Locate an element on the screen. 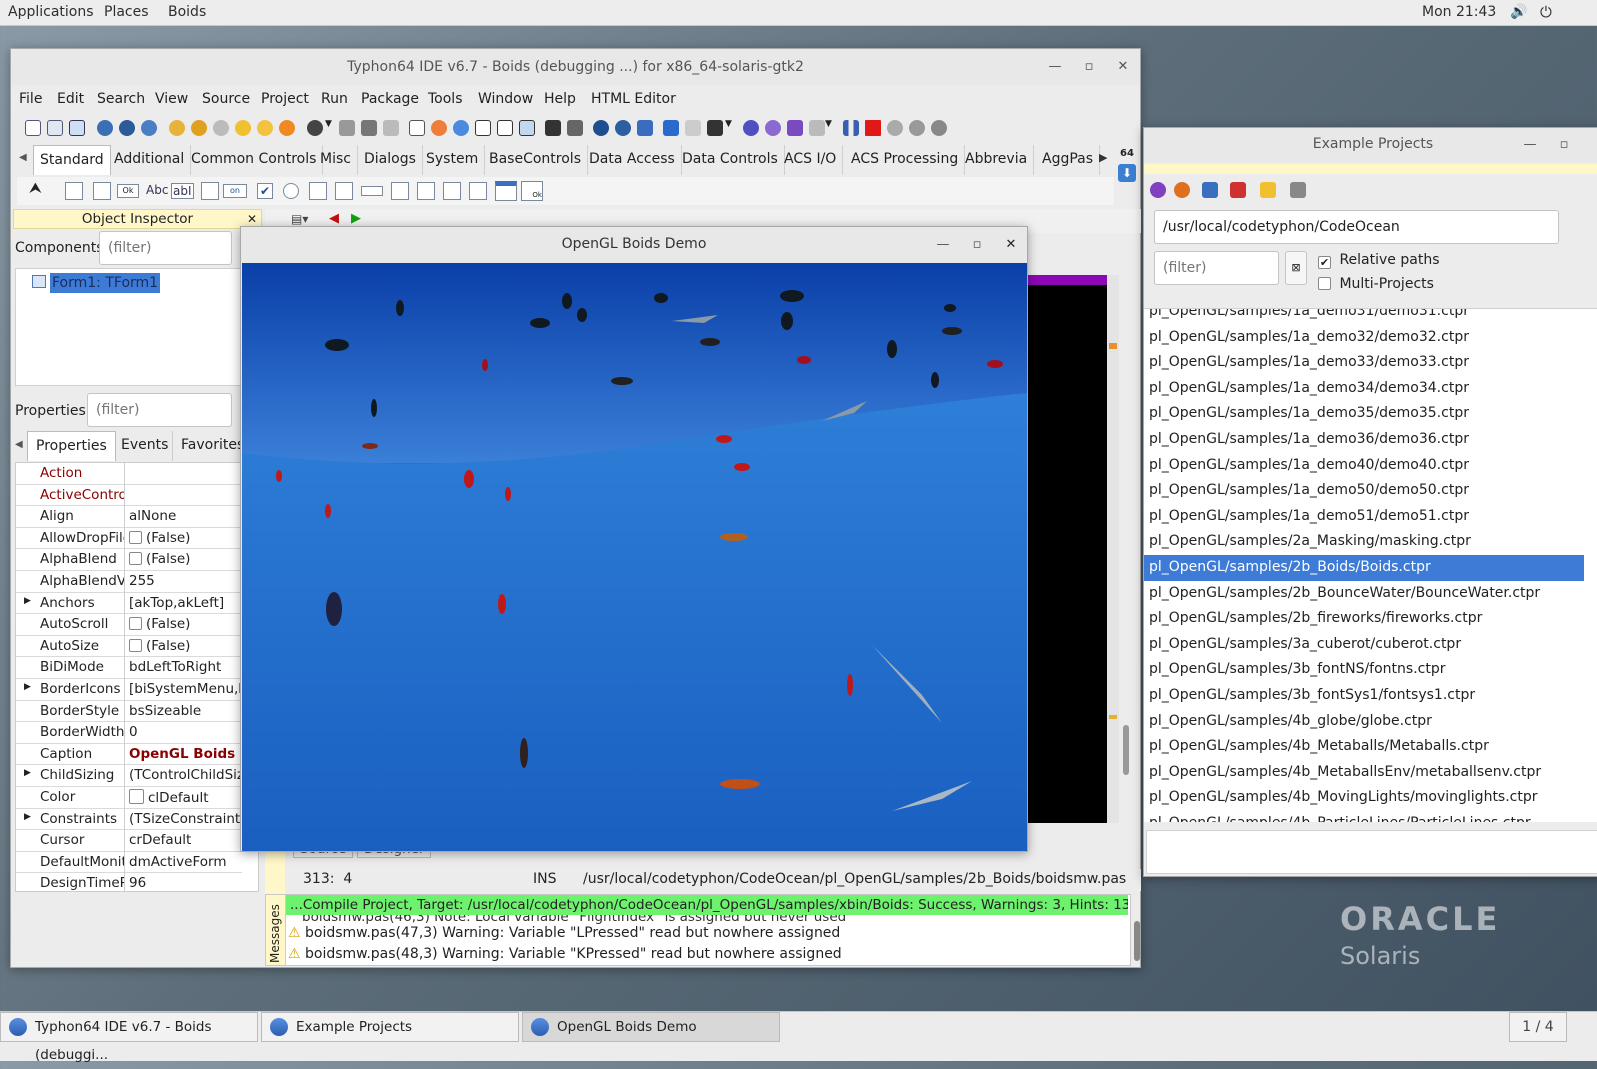  property-value: (False) is located at coordinates (185, 559).